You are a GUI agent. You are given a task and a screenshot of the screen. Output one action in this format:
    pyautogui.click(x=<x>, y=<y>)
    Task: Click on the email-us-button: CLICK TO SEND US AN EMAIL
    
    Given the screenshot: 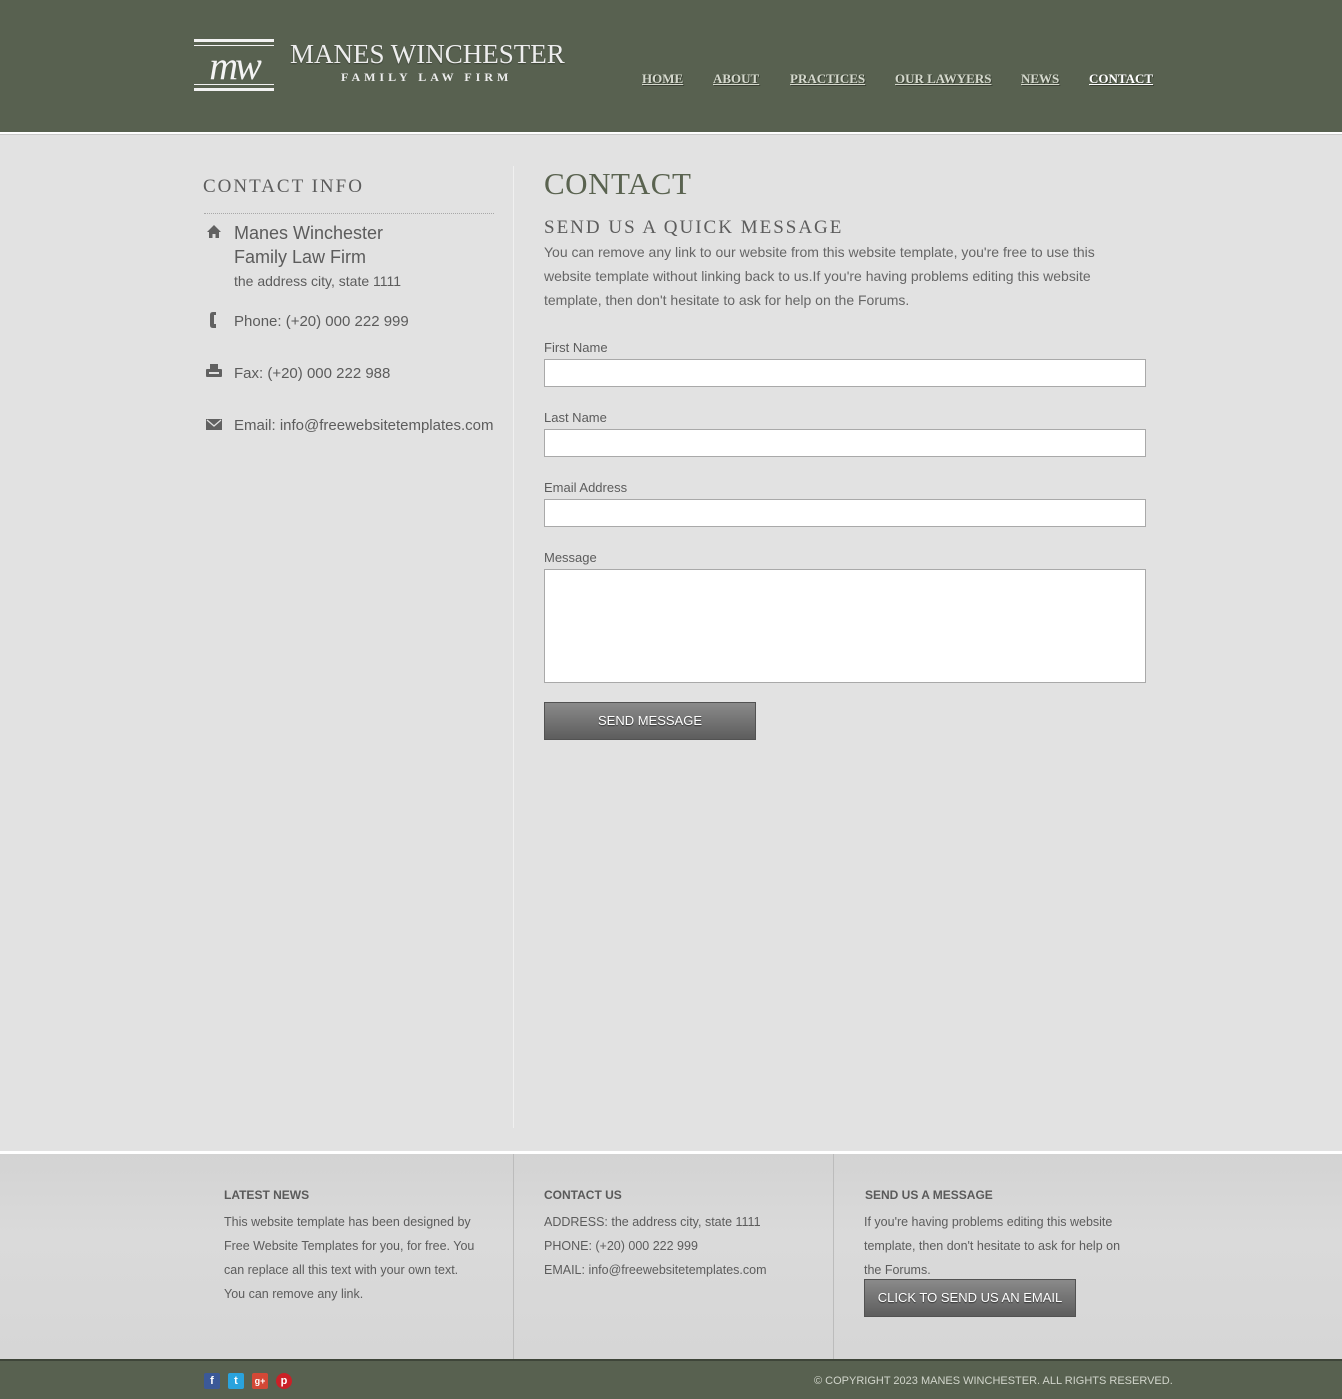 What is the action you would take?
    pyautogui.click(x=970, y=1298)
    